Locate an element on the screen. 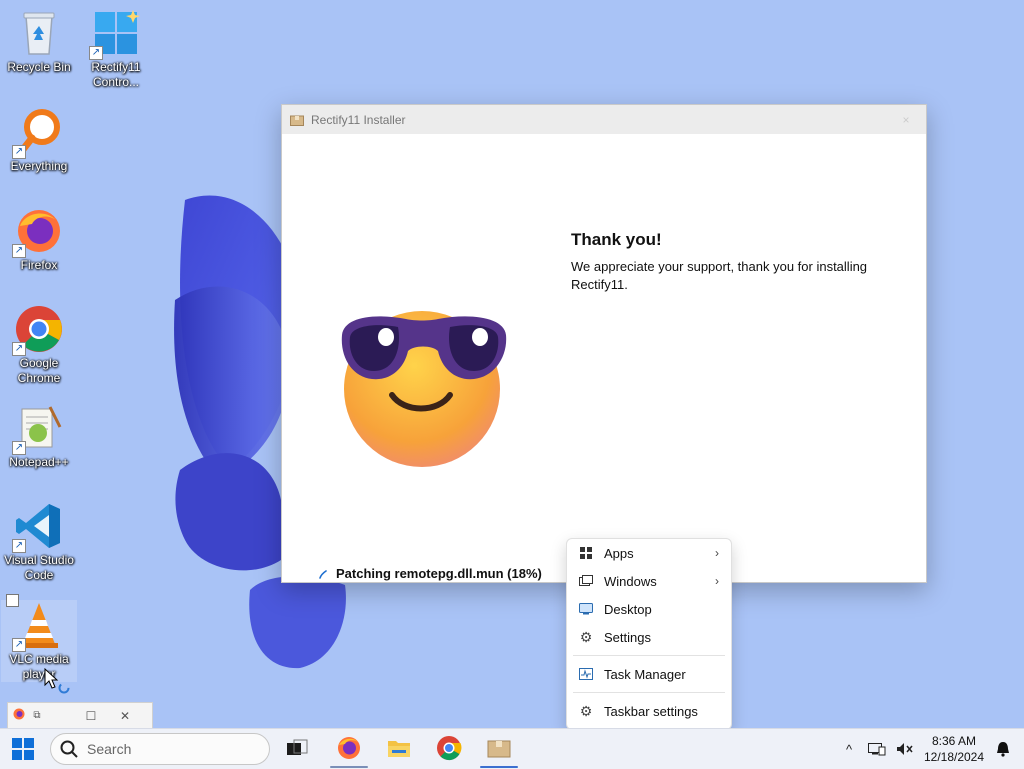 The width and height of the screenshot is (1024, 769). sunglasses-emoji-icon is located at coordinates (424, 389).